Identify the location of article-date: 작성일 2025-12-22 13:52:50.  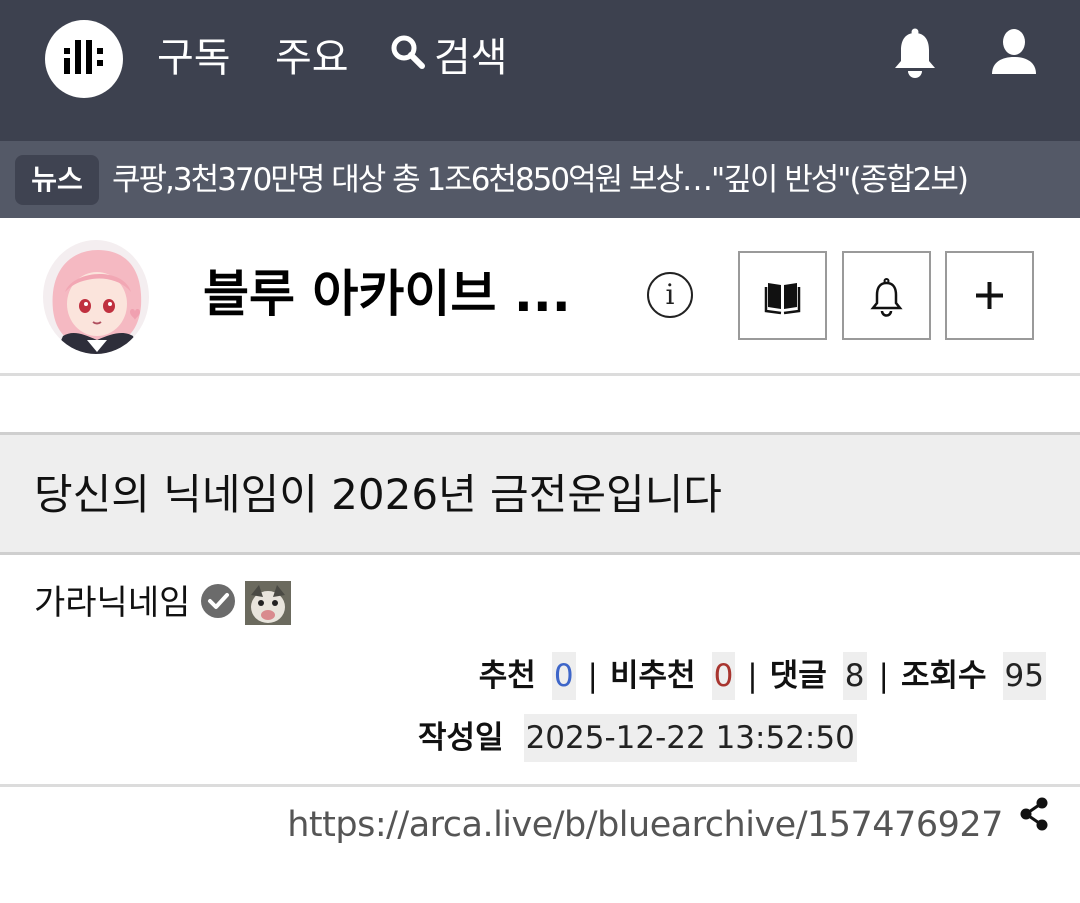
(637, 738).